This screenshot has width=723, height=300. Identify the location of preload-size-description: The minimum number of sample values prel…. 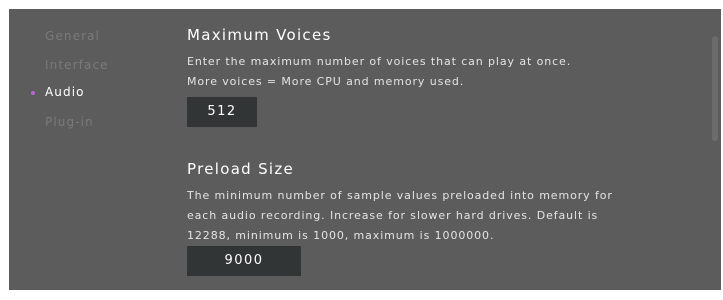
(400, 216).